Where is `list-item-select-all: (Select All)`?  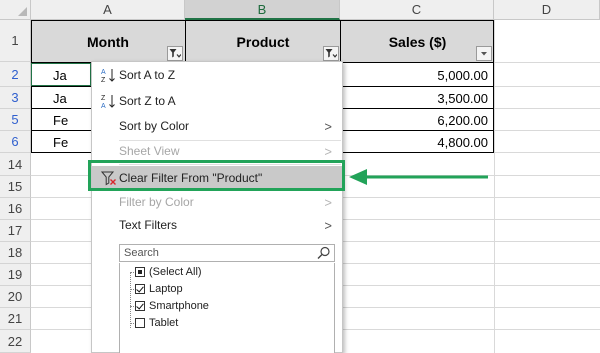
list-item-select-all: (Select All) is located at coordinates (168, 272).